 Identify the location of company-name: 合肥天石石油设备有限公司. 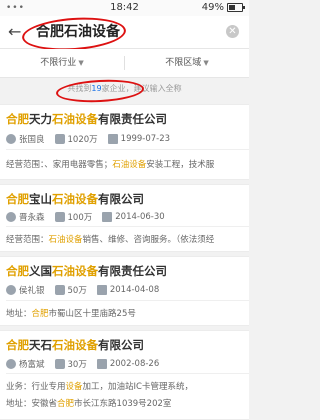
(75, 345).